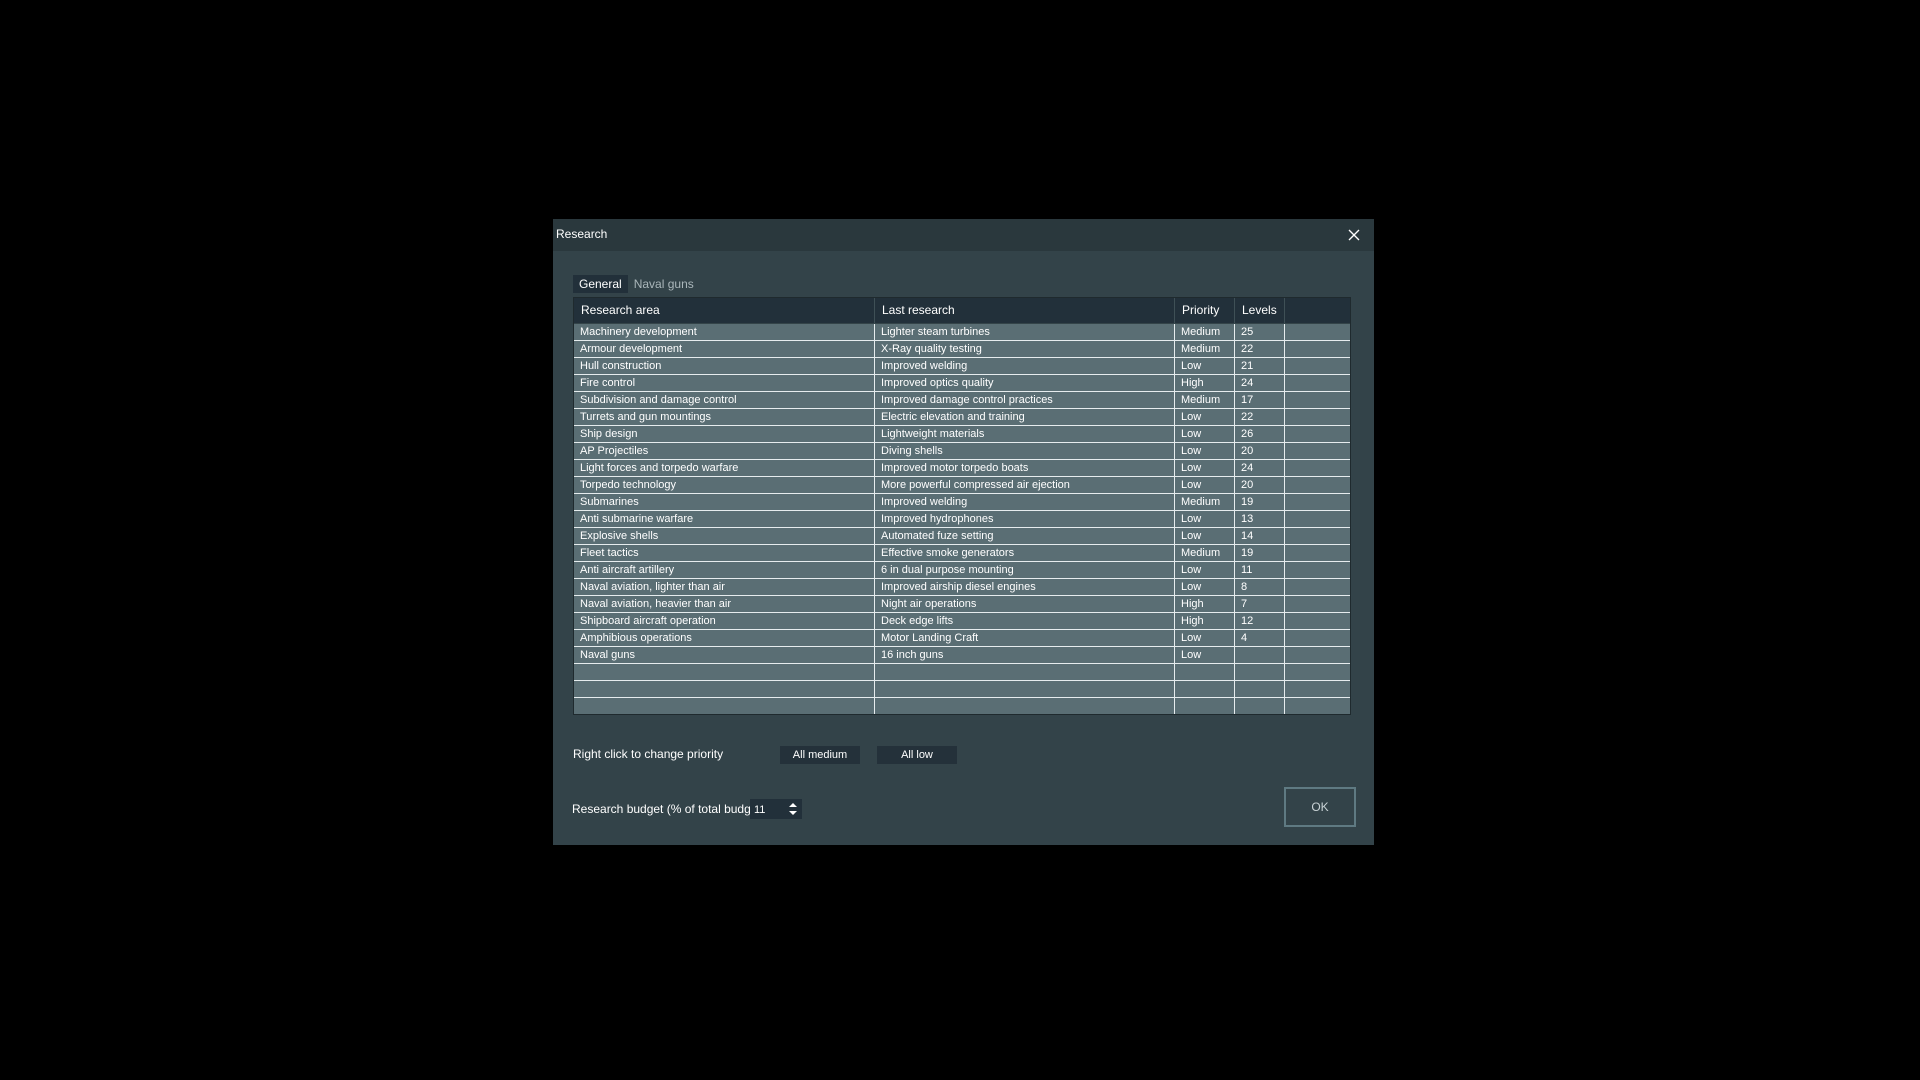 This screenshot has width=1920, height=1080. Describe the element at coordinates (724, 638) in the screenshot. I see `research-area-cell: Amphibious operations` at that location.